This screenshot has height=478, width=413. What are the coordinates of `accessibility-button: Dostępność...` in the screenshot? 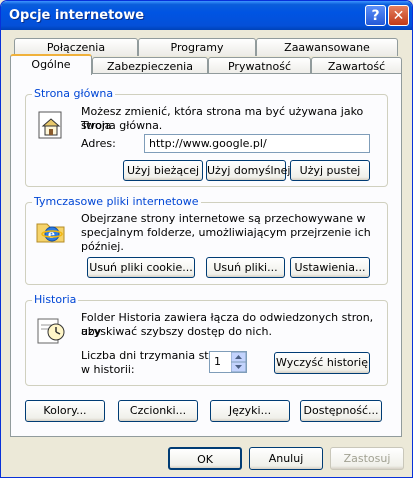 It's located at (341, 411).